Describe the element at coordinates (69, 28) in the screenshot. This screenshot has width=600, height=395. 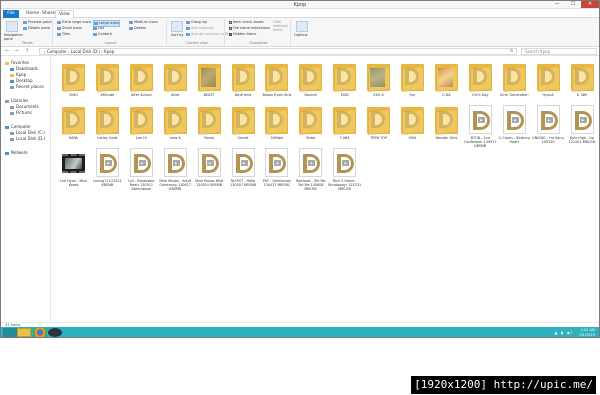
I see `layout-small: Small icons` at that location.